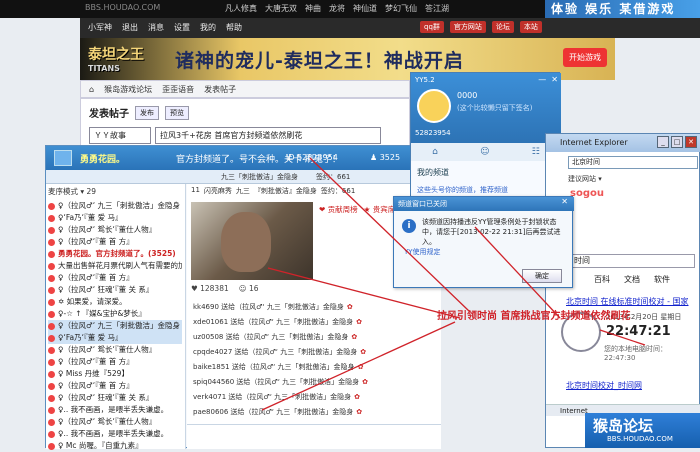  What do you see at coordinates (534, 316) in the screenshot?
I see `annotation-caption: 拉风引领时尚 首席挑战官方封频道依然刷花` at bounding box center [534, 316].